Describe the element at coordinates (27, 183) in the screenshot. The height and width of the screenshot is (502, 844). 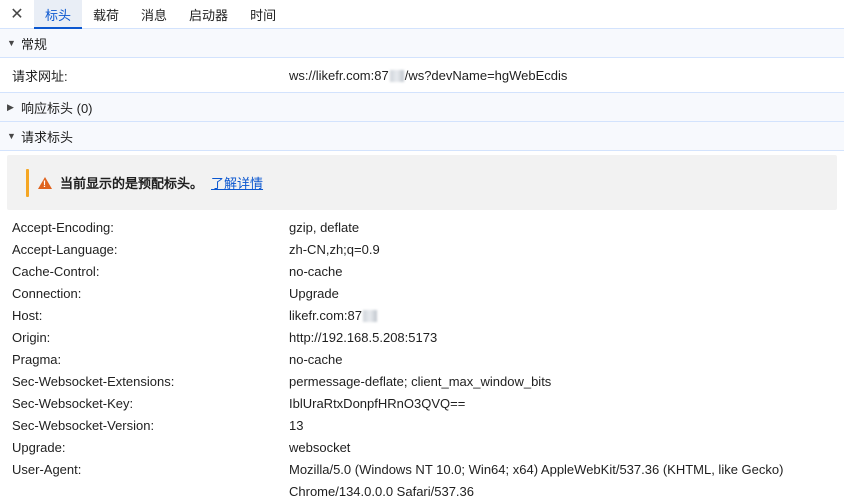
I see `warning-accent-bar` at that location.